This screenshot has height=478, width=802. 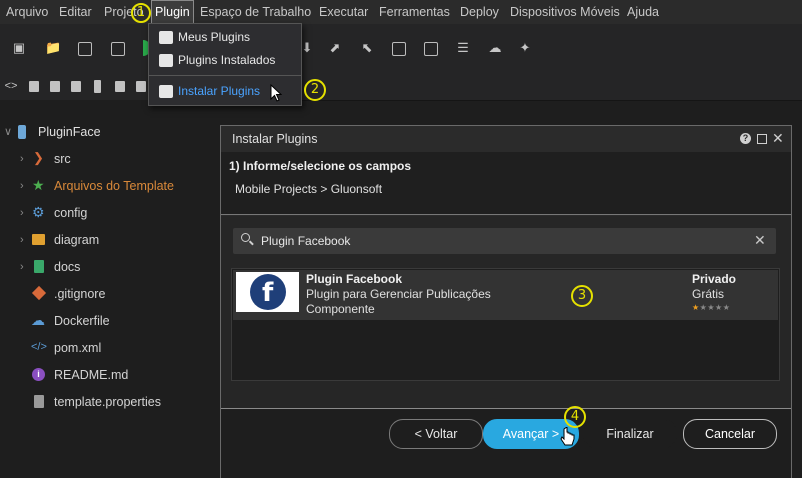 What do you see at coordinates (305, 241) in the screenshot?
I see `search-input: Plugin Facebook` at bounding box center [305, 241].